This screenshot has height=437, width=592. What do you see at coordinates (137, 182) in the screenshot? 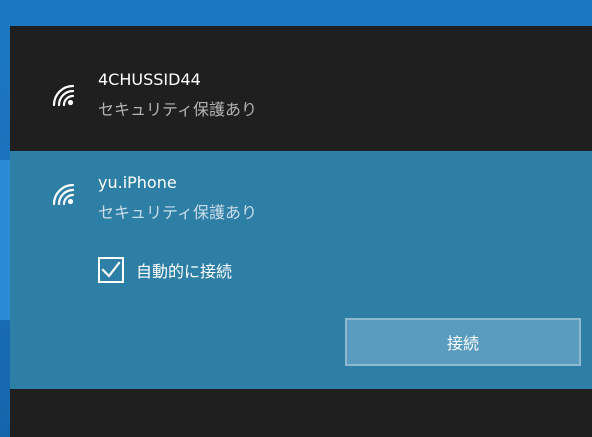
I see `network-name: yu.iPhone` at bounding box center [137, 182].